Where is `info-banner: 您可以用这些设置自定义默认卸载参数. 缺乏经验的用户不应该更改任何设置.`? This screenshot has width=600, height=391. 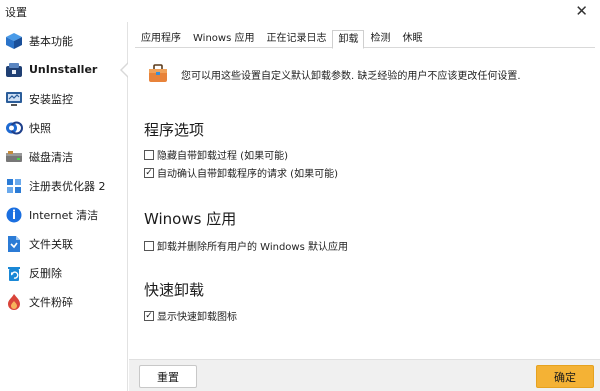 info-banner: 您可以用这些设置自定义默认卸载参数. 缺乏经验的用户不应该更改任何设置. is located at coordinates (334, 74).